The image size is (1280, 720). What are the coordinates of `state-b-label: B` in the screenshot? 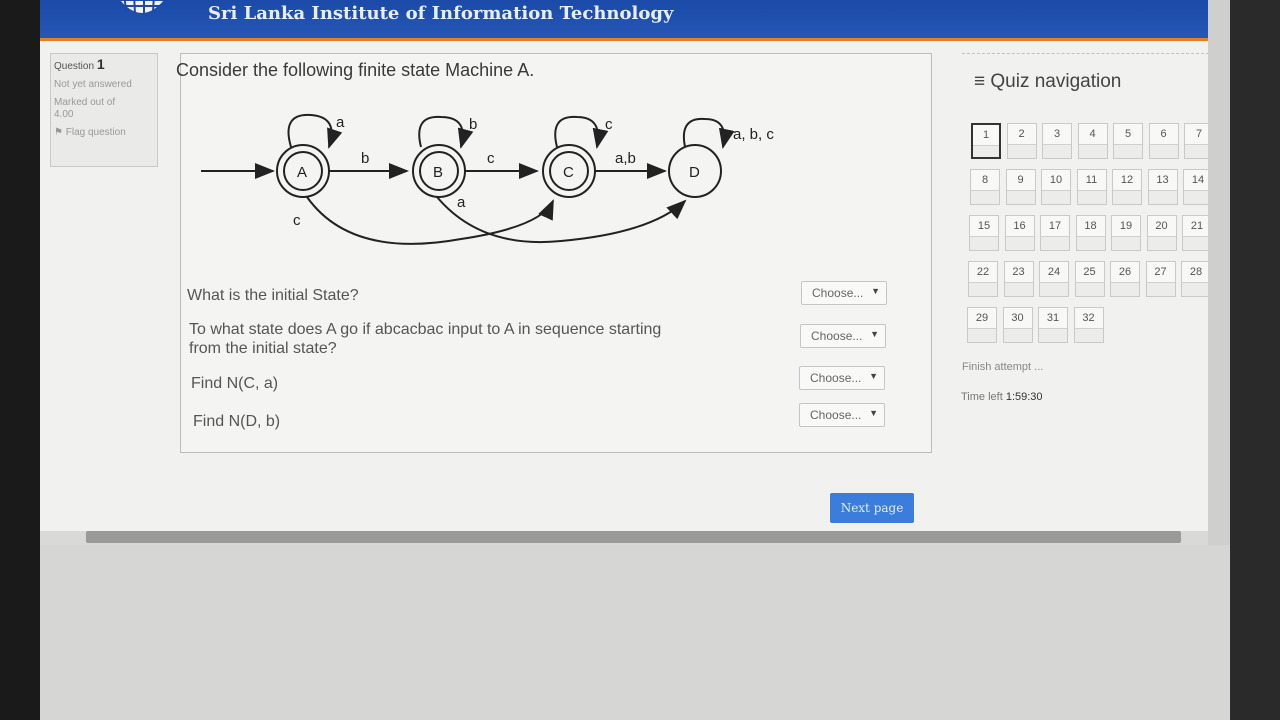 It's located at (438, 172).